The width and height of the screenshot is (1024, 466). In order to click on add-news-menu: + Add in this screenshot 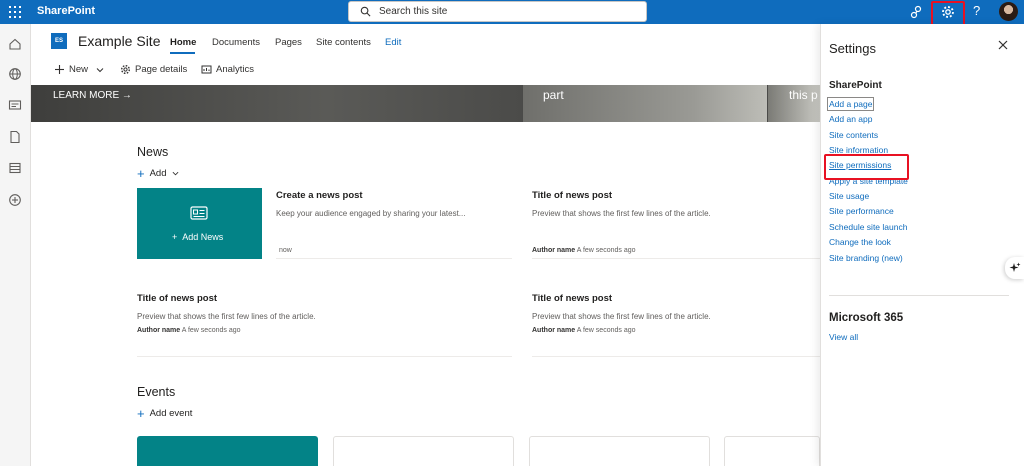, I will do `click(158, 173)`.